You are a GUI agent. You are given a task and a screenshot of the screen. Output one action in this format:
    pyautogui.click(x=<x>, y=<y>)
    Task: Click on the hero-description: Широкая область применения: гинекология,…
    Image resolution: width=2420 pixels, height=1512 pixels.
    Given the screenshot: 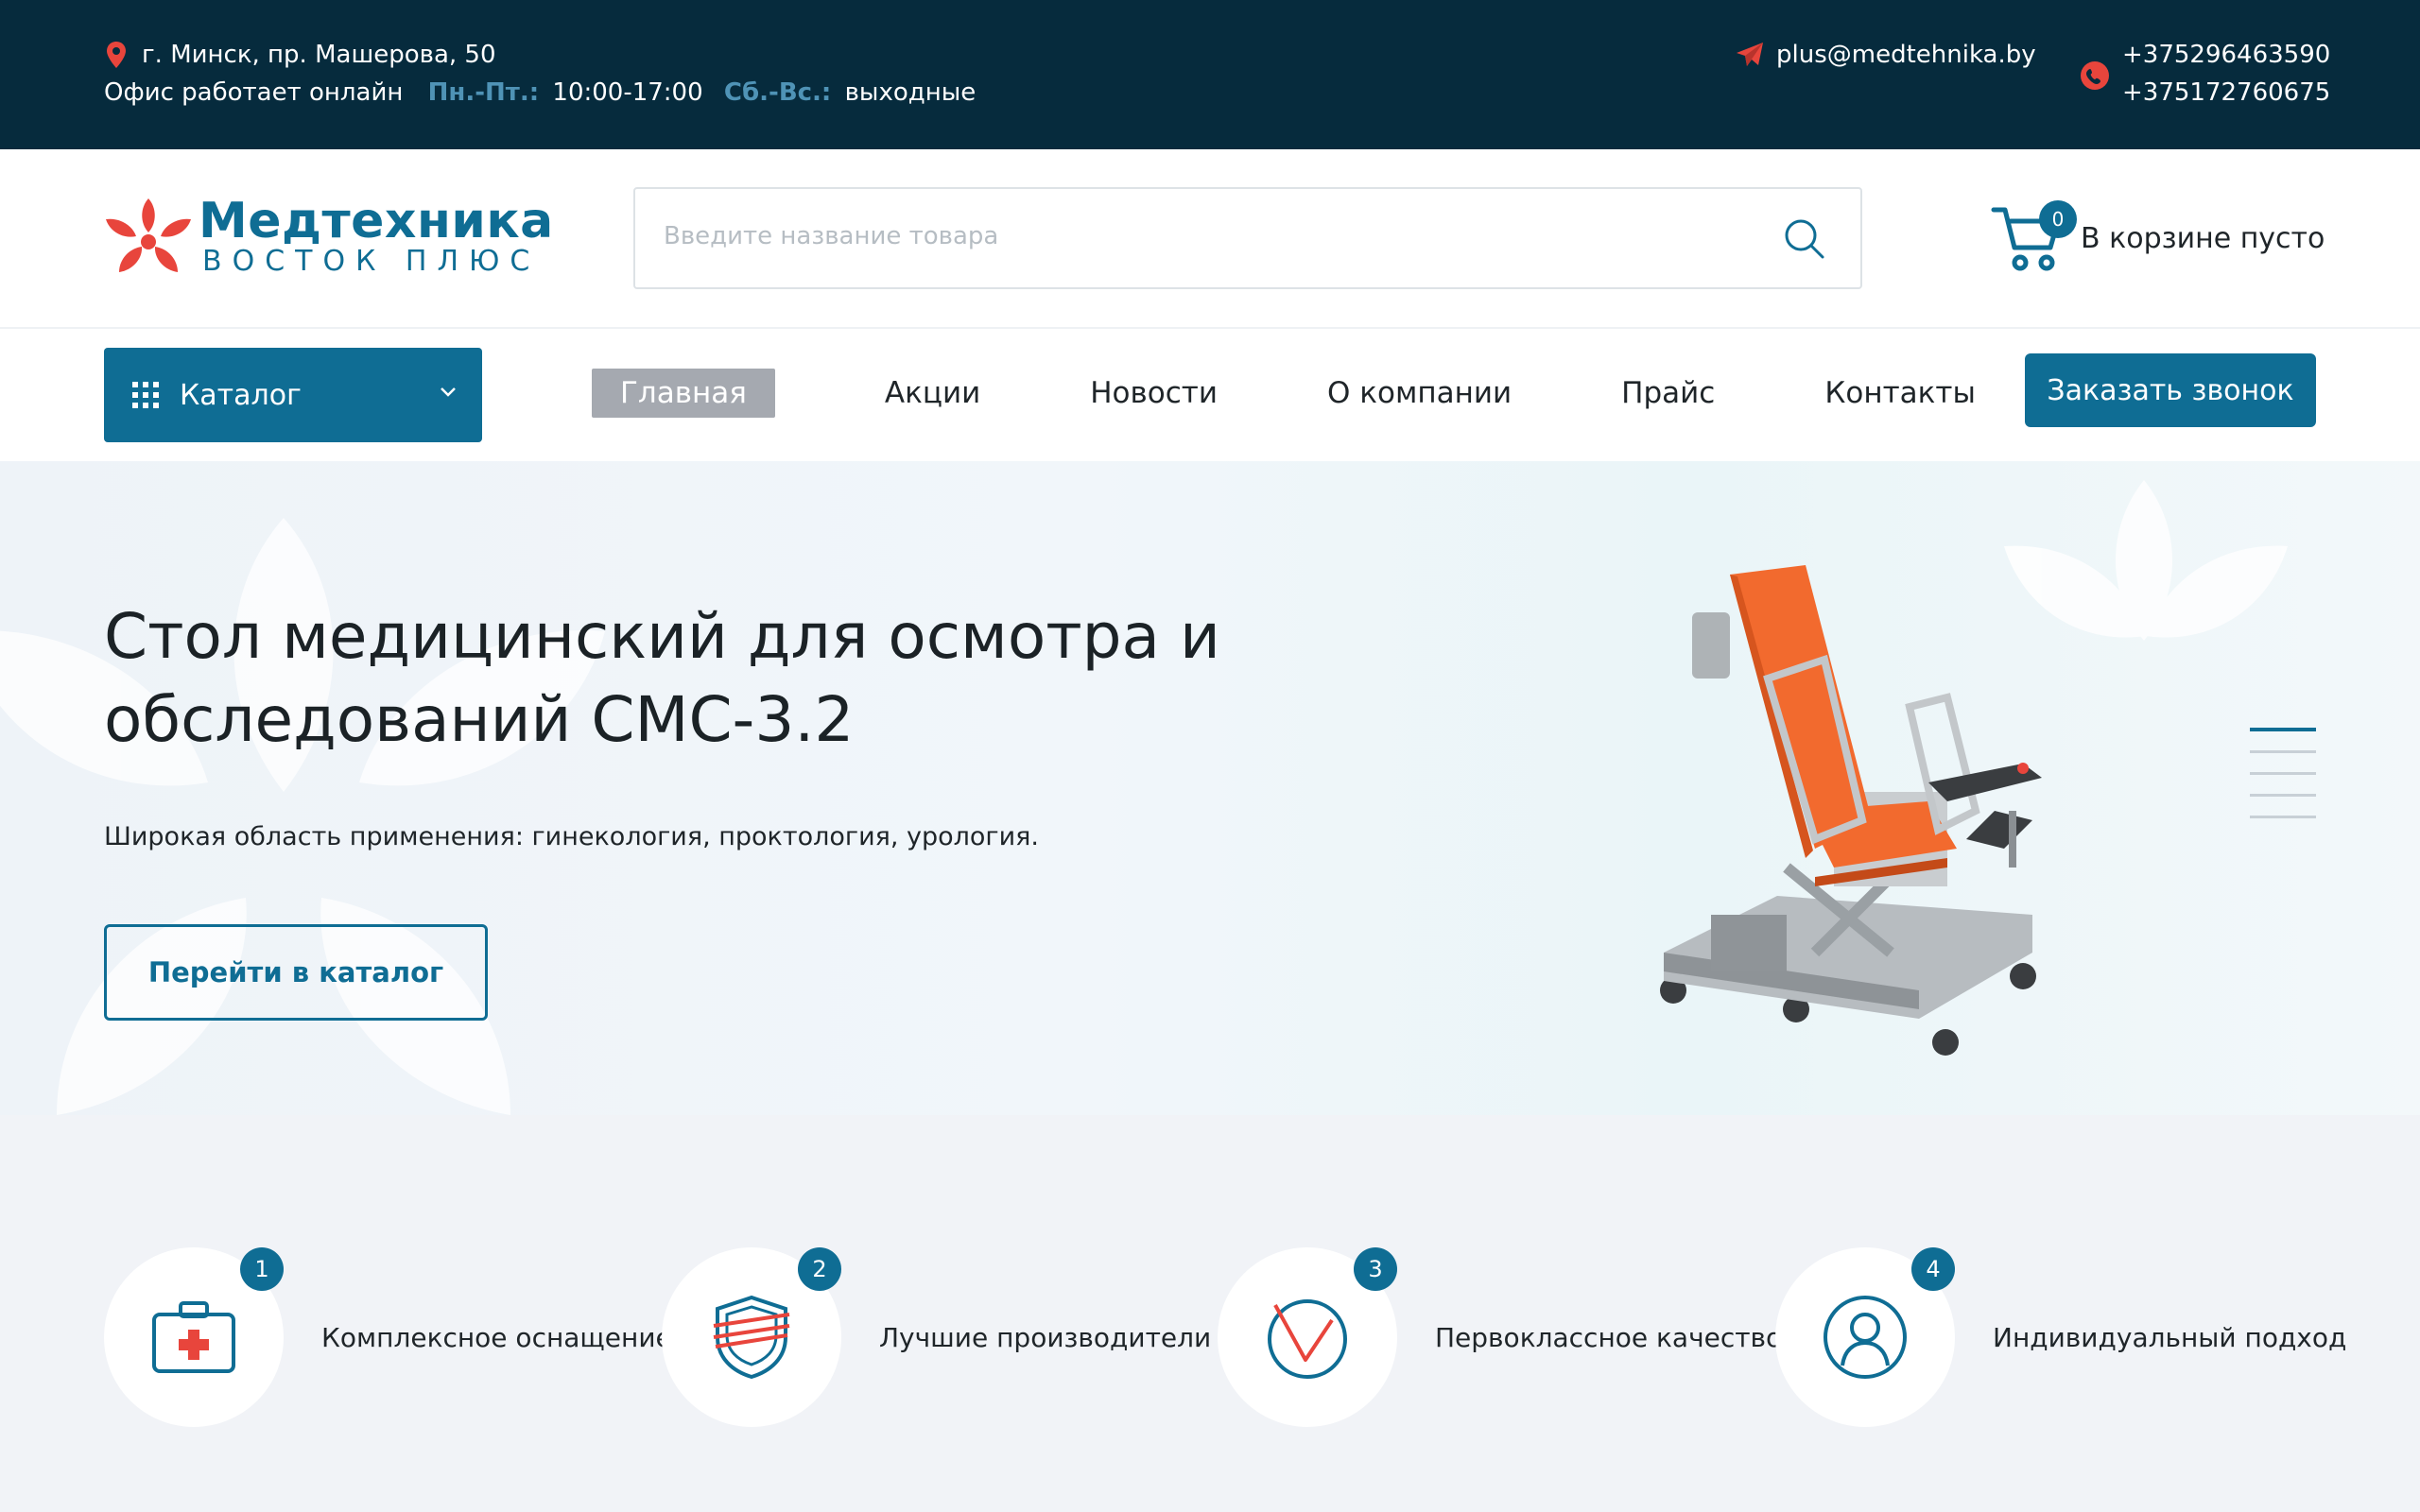 What is the action you would take?
    pyautogui.click(x=571, y=836)
    